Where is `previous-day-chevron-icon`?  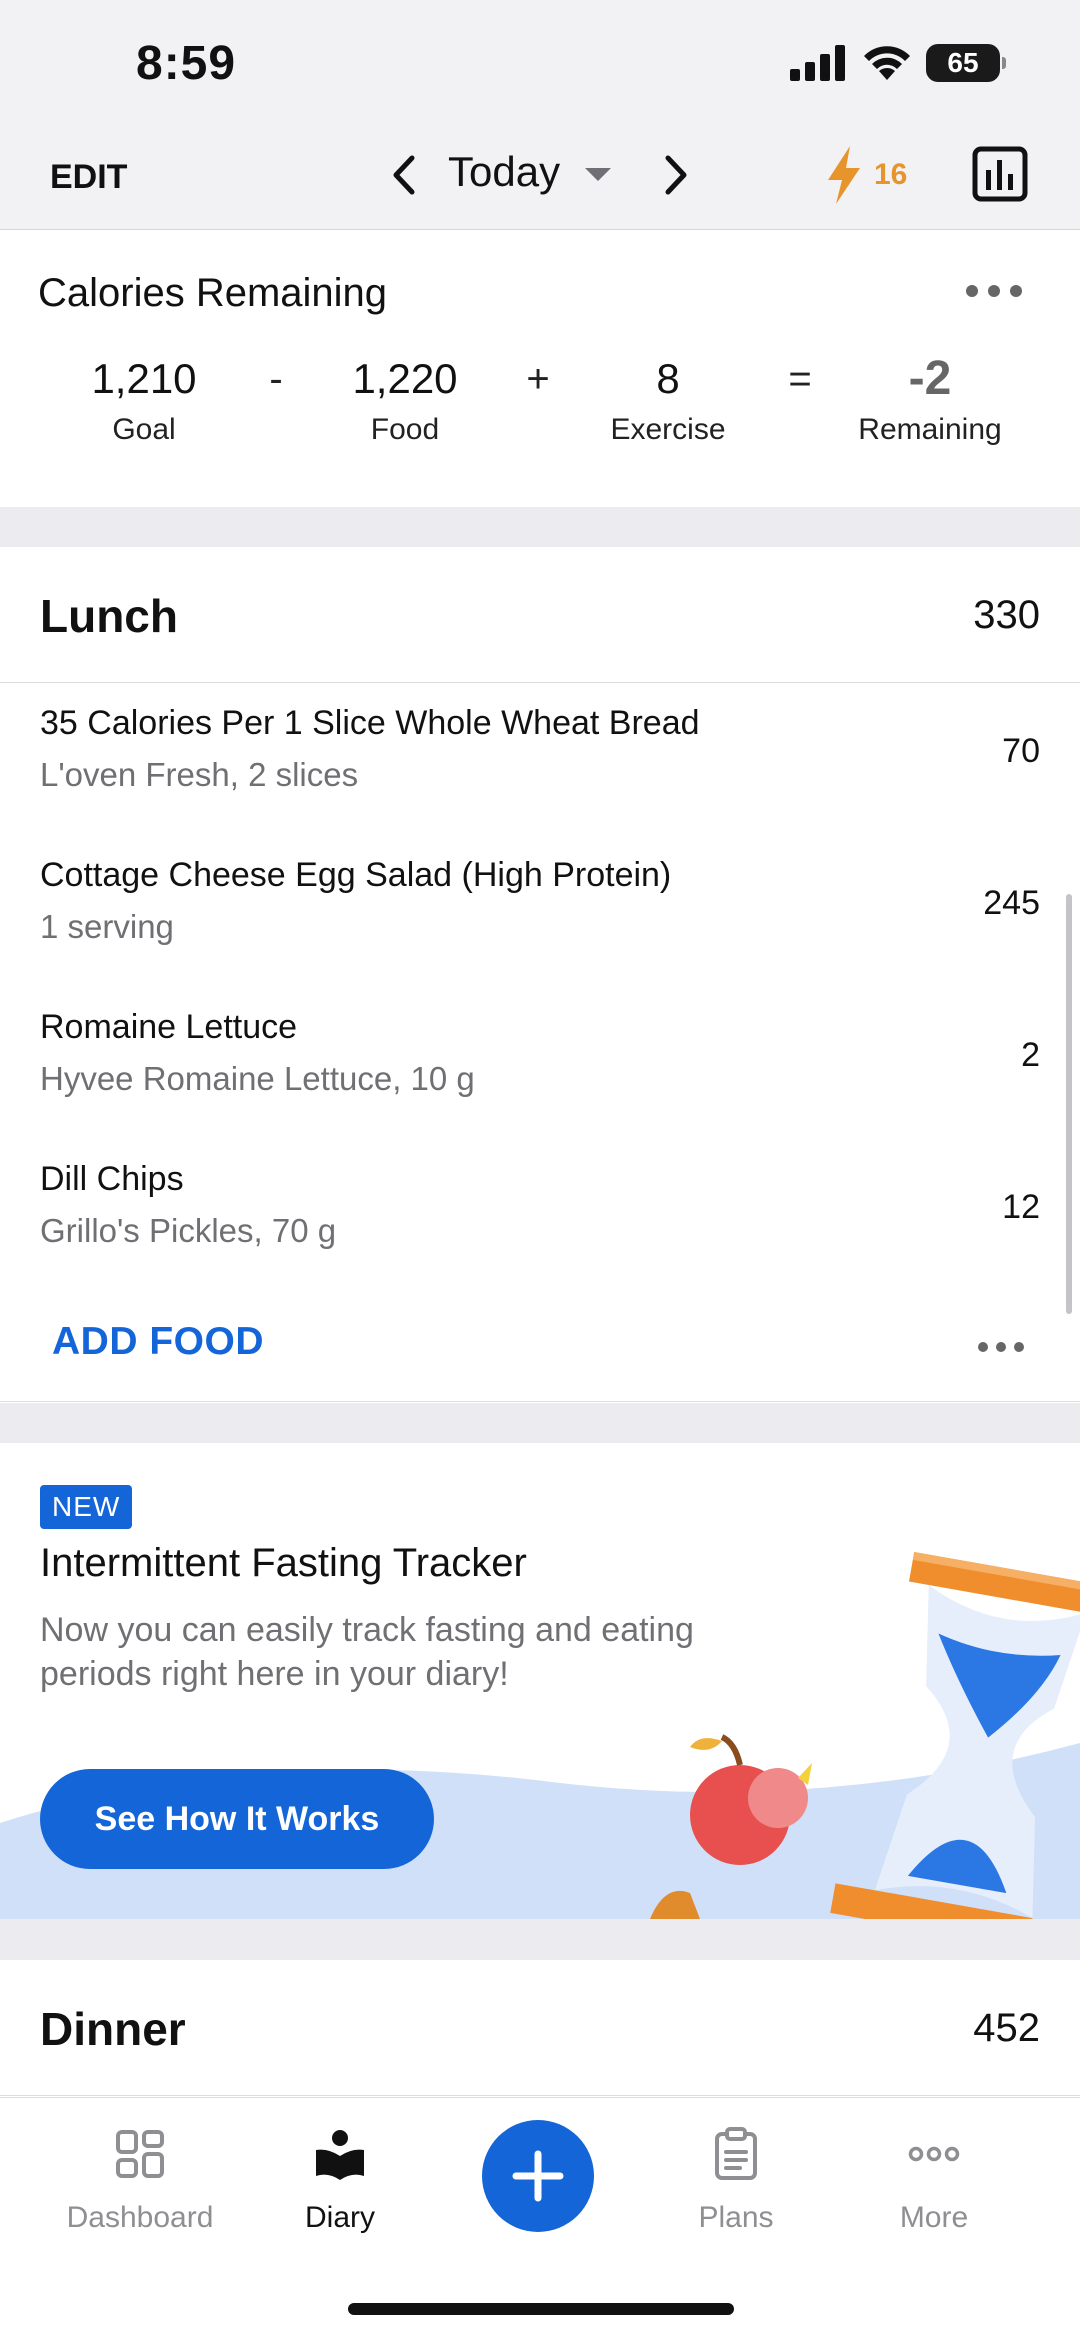 previous-day-chevron-icon is located at coordinates (404, 175).